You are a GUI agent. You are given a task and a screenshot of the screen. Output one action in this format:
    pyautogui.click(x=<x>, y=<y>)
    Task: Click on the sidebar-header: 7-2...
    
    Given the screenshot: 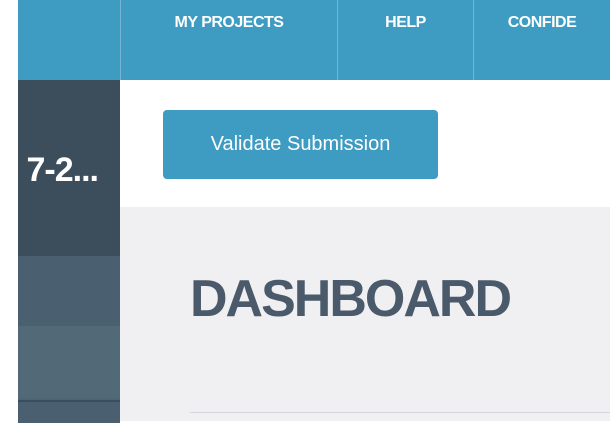 What is the action you would take?
    pyautogui.click(x=69, y=168)
    